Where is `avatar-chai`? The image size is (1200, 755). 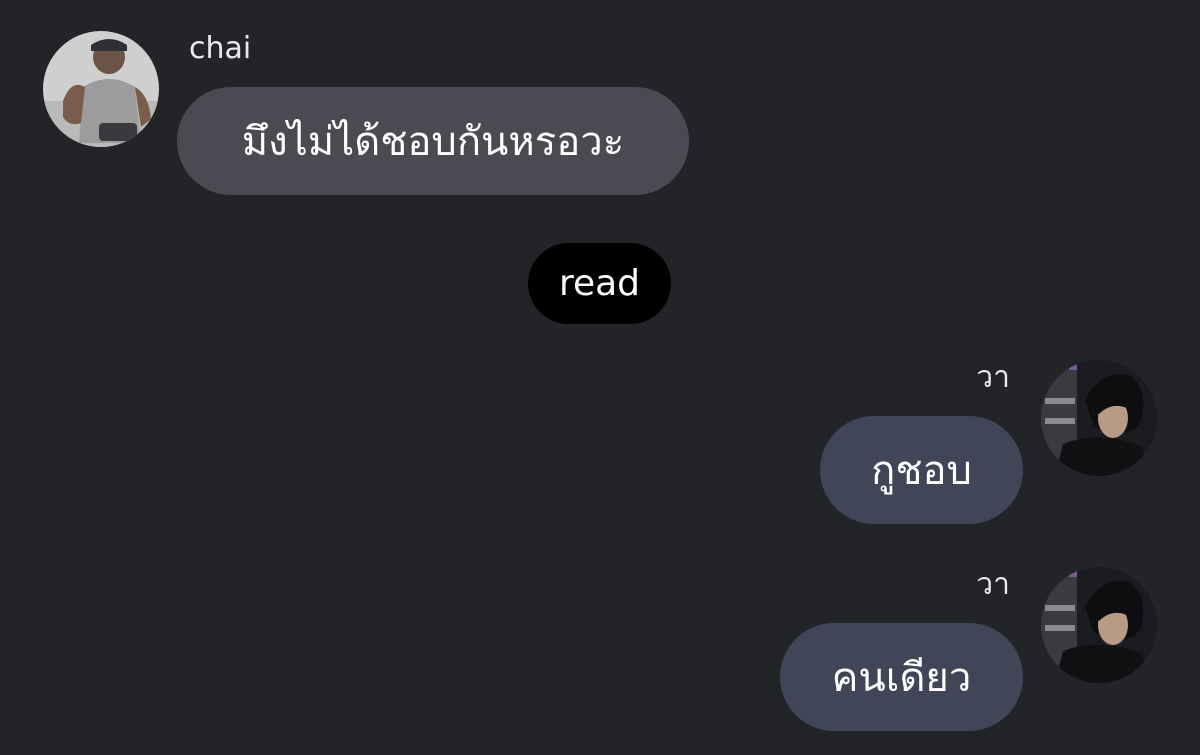
avatar-chai is located at coordinates (101, 89).